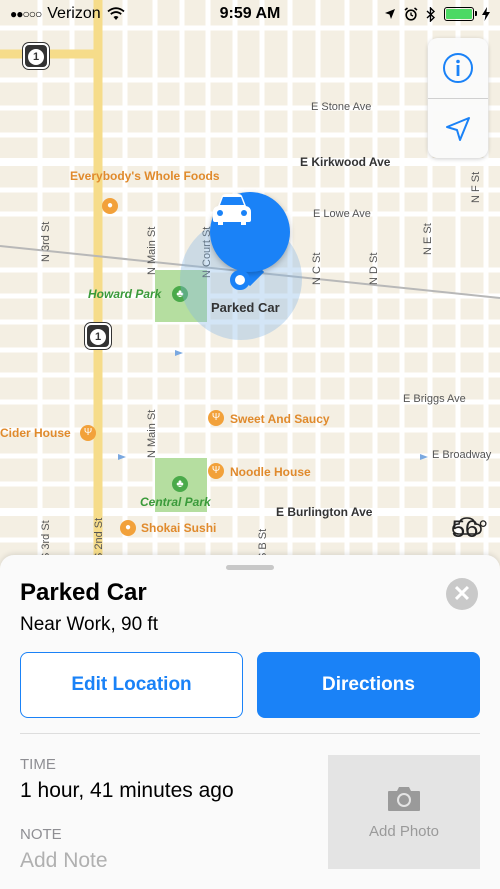  Describe the element at coordinates (83, 592) in the screenshot. I see `card-title: Parked Car` at that location.